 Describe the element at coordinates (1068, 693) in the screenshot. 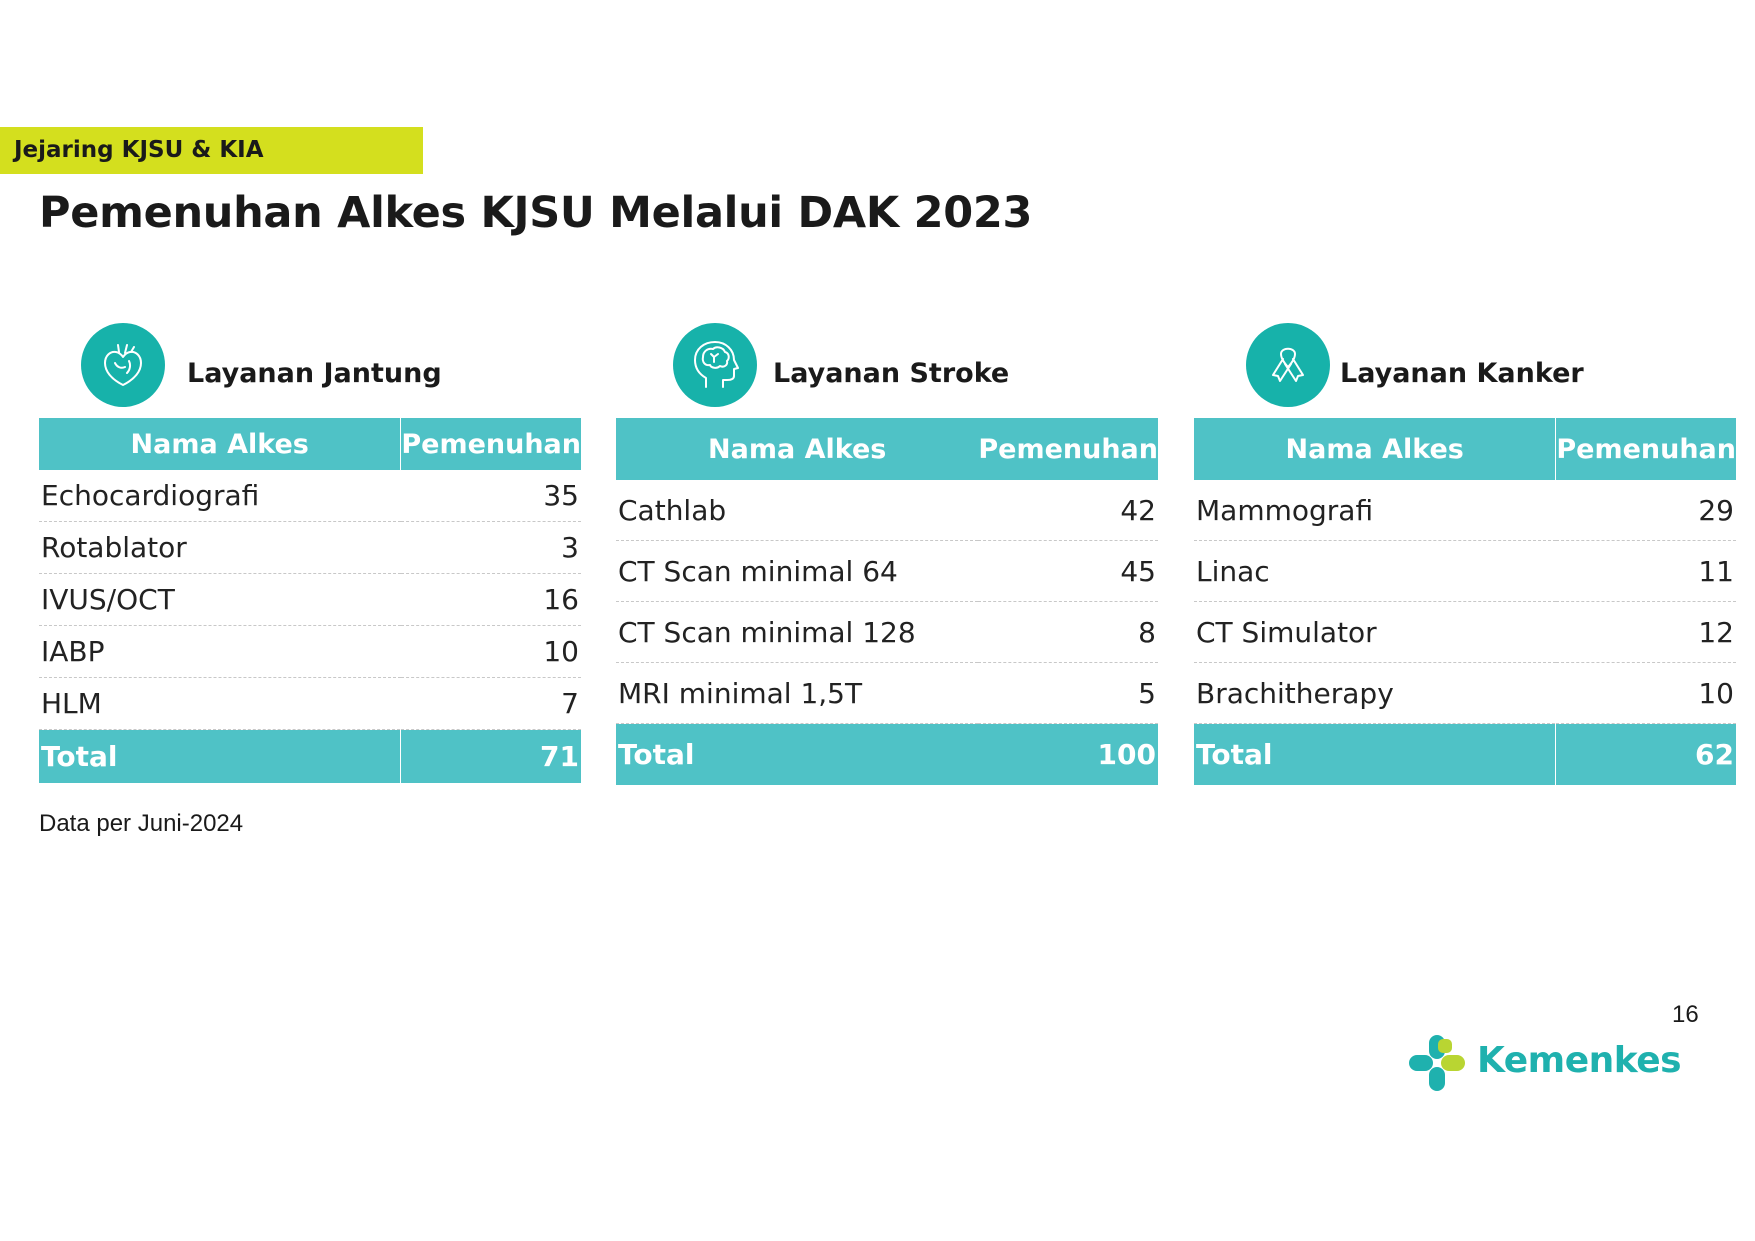

I see `alkes-value: 5` at that location.